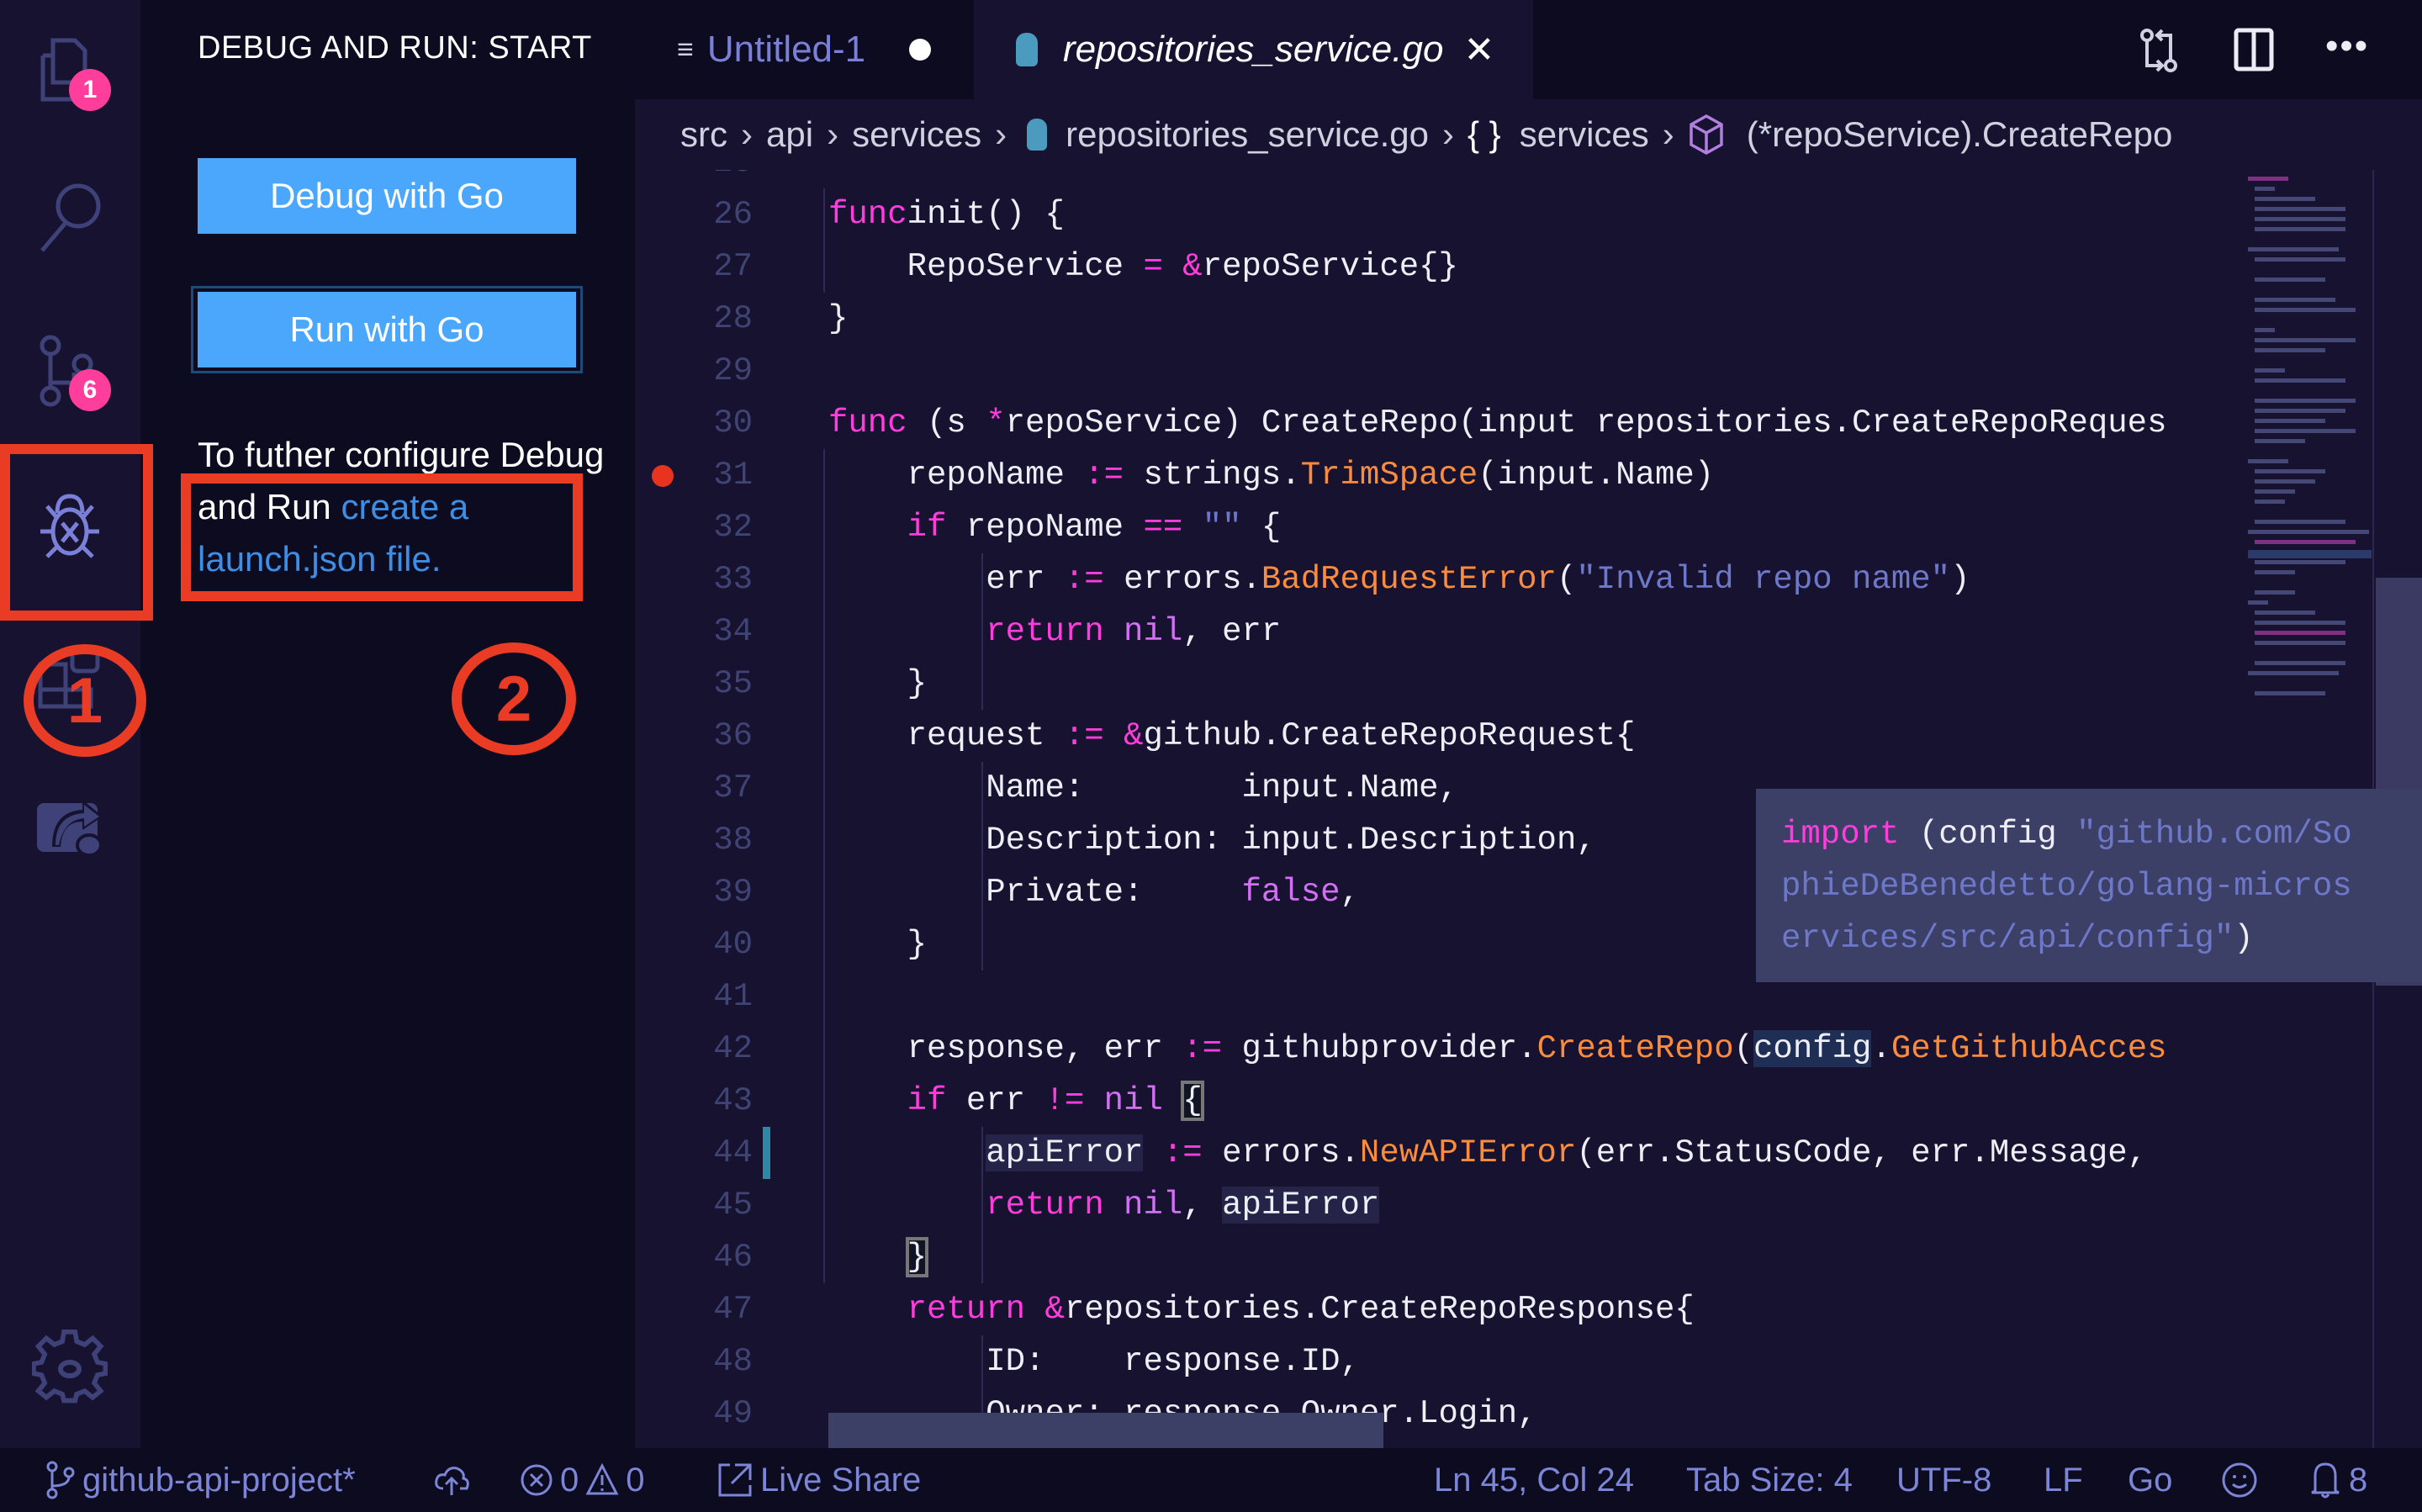 The width and height of the screenshot is (2422, 1512). What do you see at coordinates (1960, 134) in the screenshot?
I see `breadcrumb-item: (*repoService).CreateRepo` at bounding box center [1960, 134].